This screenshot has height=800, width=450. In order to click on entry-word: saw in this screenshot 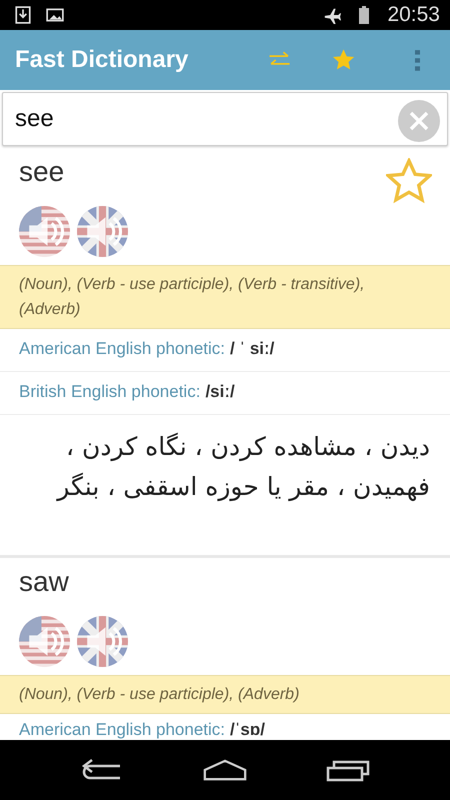, I will do `click(44, 582)`.